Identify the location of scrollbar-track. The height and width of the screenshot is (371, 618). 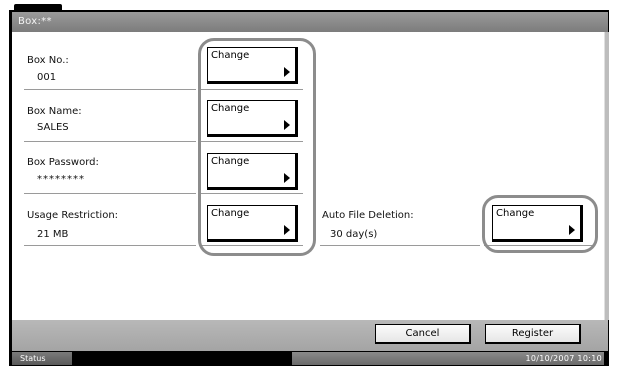
(606, 176).